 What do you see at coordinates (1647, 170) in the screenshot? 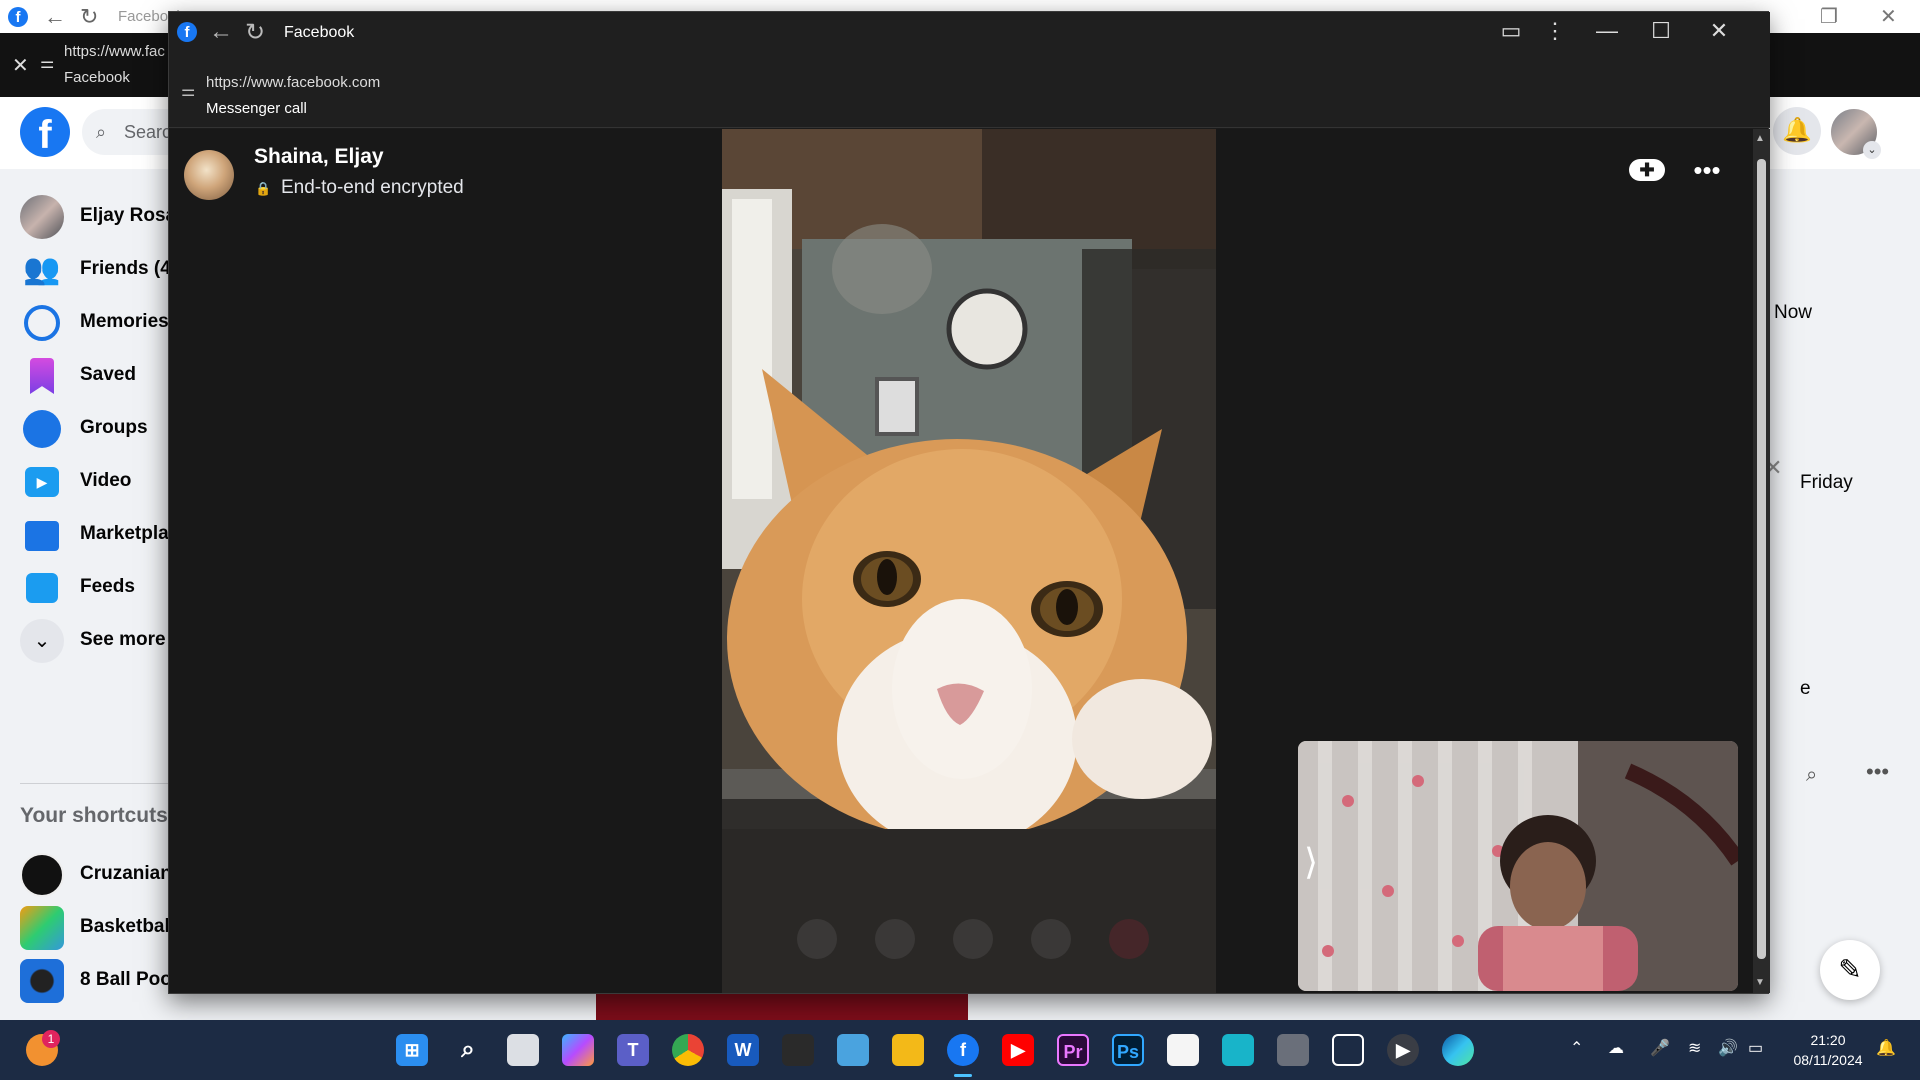
I see `game-controller-icon: ✚` at bounding box center [1647, 170].